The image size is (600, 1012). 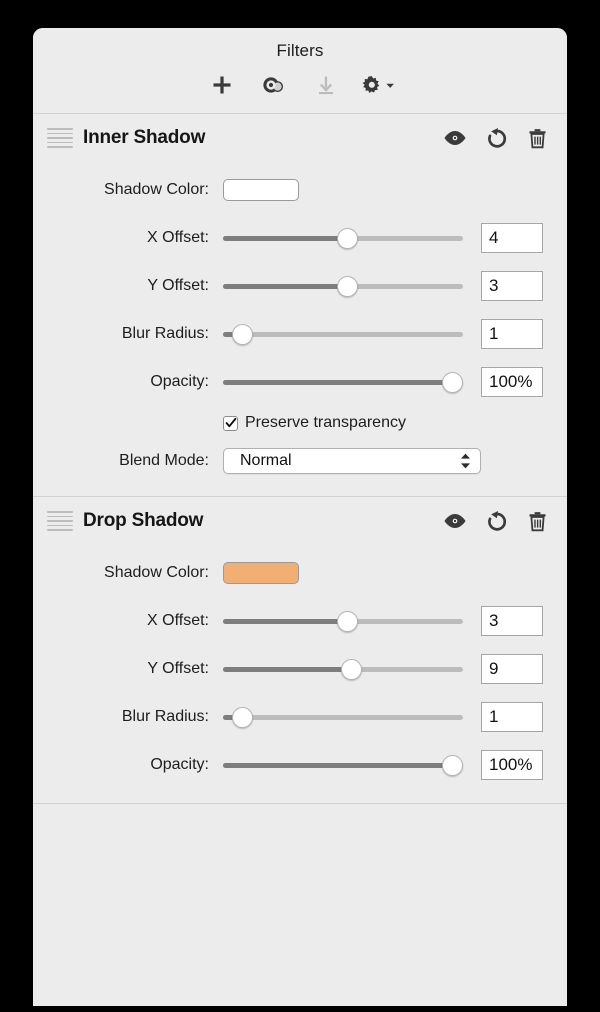 What do you see at coordinates (300, 138) in the screenshot?
I see `filter-header: Inner Shadow` at bounding box center [300, 138].